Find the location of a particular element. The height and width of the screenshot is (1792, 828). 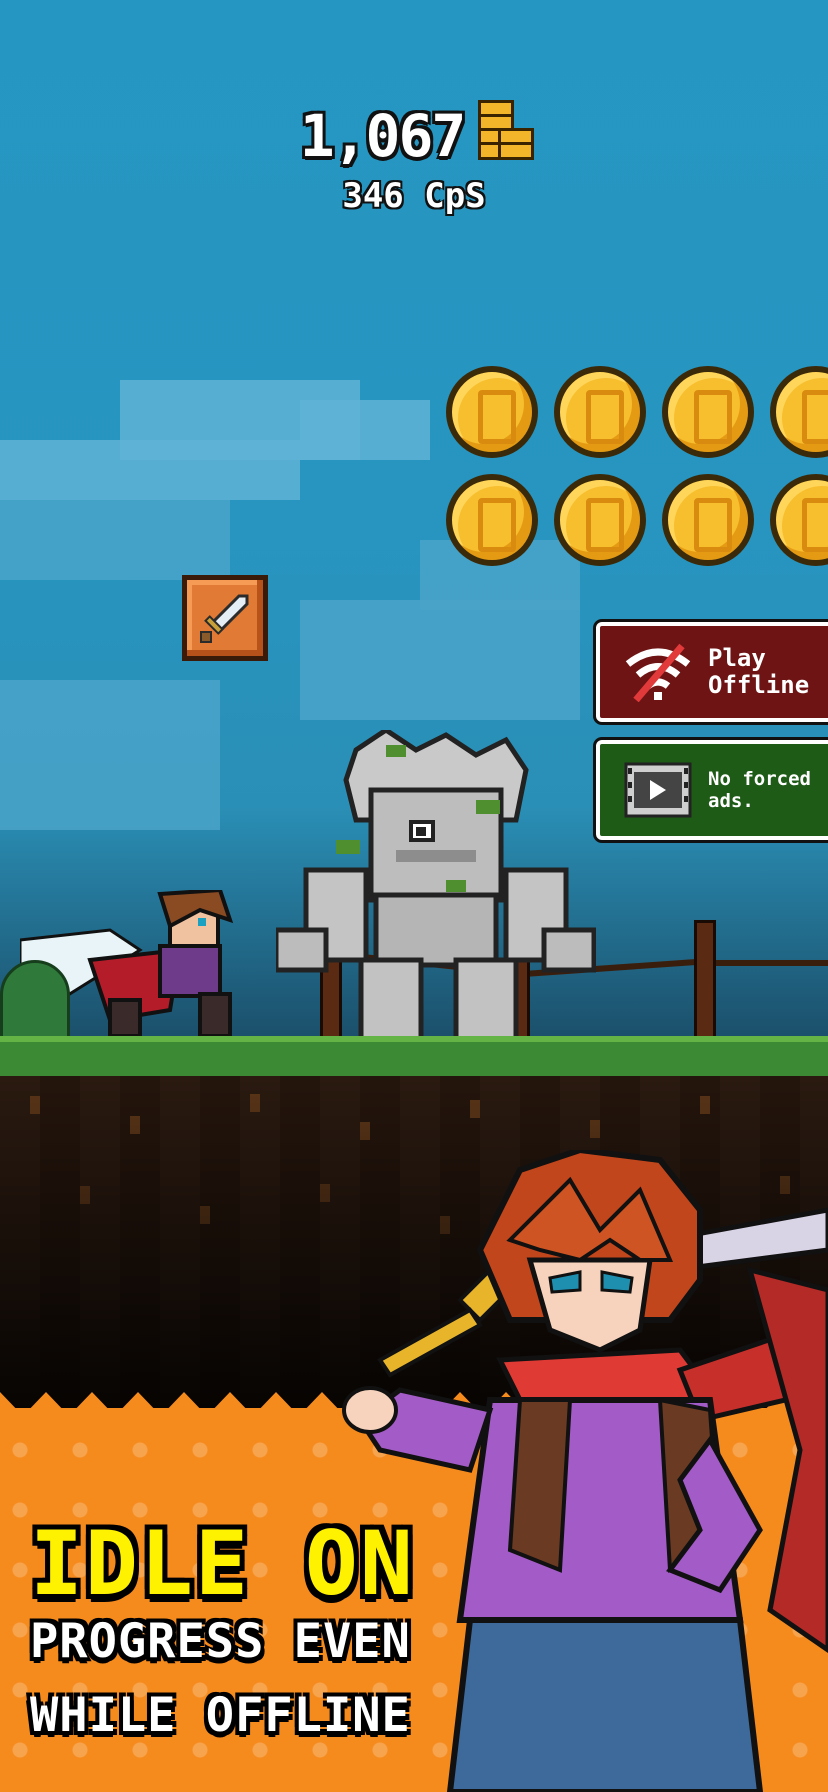

coins-per-second: 346 CpS is located at coordinates (414, 196).